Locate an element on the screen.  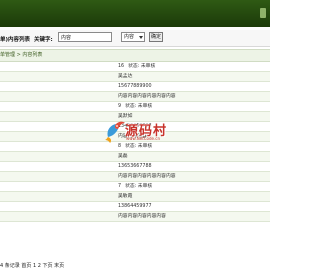
list-row-text: 9 is located at coordinates (120, 106).